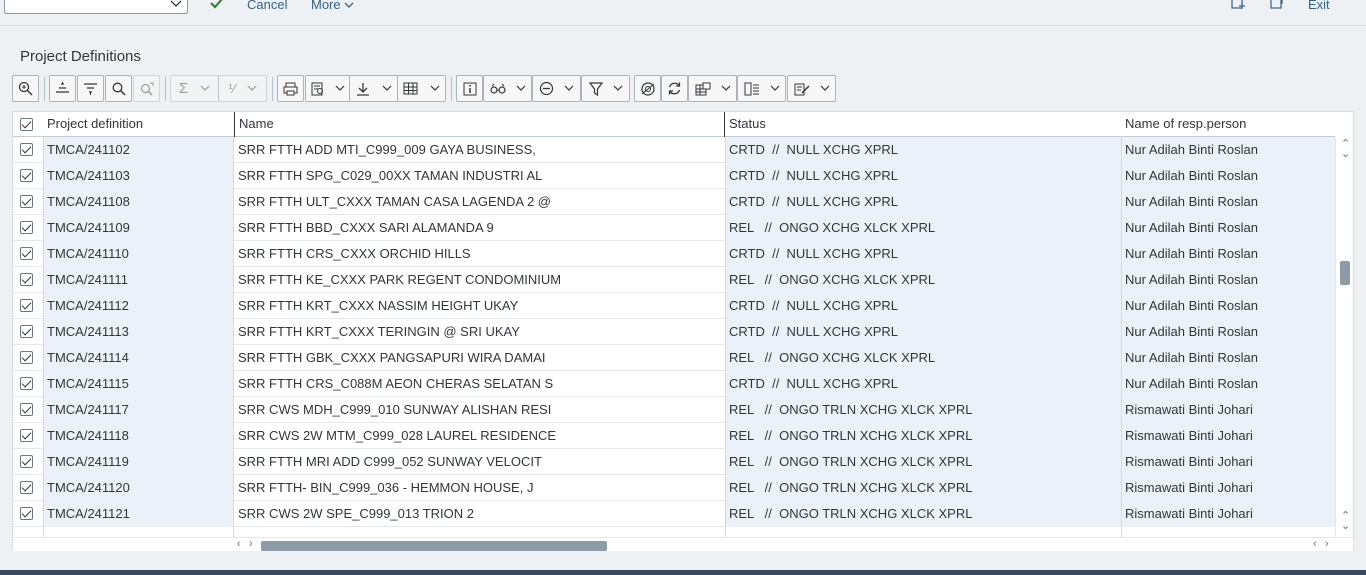 This screenshot has height=575, width=1366. Describe the element at coordinates (479, 150) in the screenshot. I see `name-cell: SRR FTTH ADD MTI_C999_009 GAYA BUSINESS,` at that location.